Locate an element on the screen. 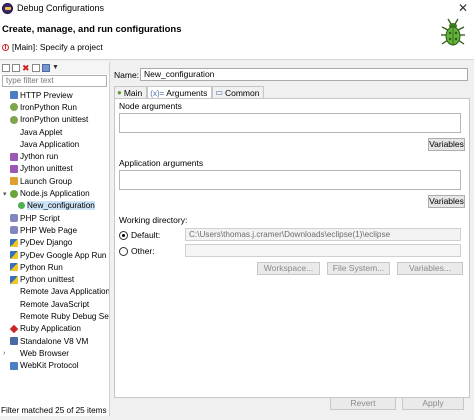  config-tree-item: › Web Browser is located at coordinates (54, 353).